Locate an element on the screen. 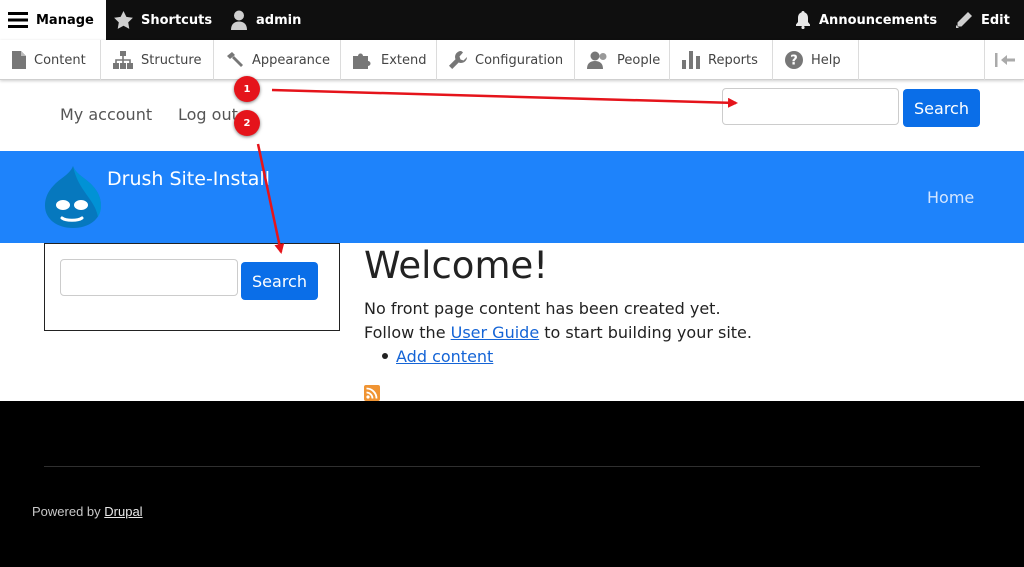 This screenshot has width=1024, height=567. site-name: Drush Site-Install is located at coordinates (188, 179).